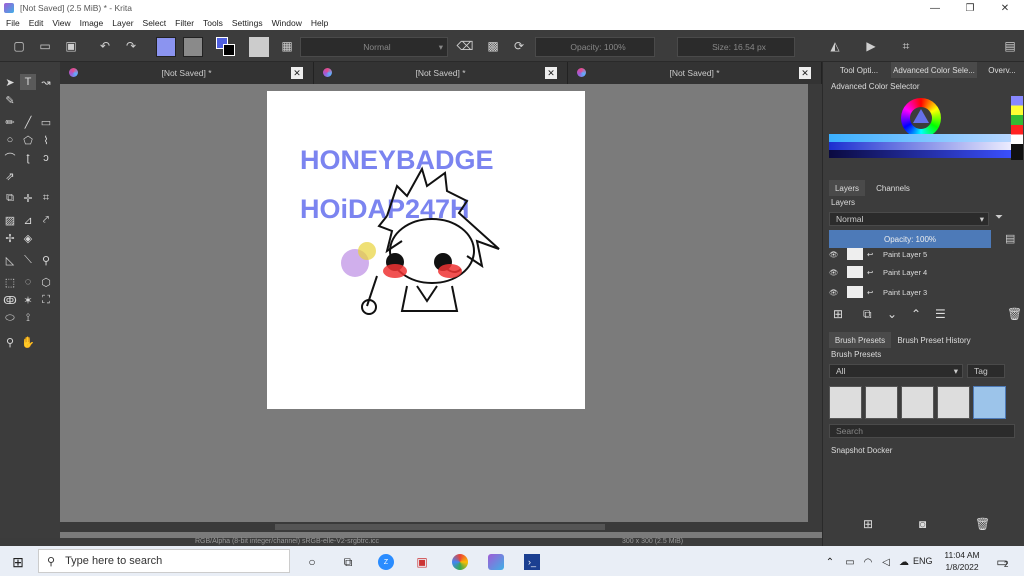 The image size is (1024, 576). What do you see at coordinates (131, 46) in the screenshot?
I see `redo-icon: ↷` at bounding box center [131, 46].